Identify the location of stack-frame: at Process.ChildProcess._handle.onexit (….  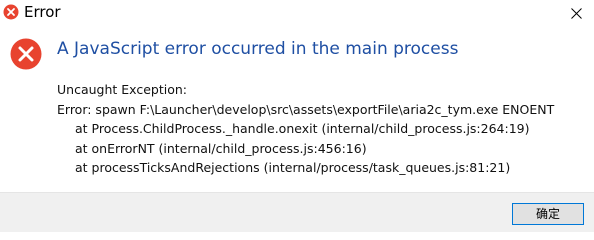
(302, 128).